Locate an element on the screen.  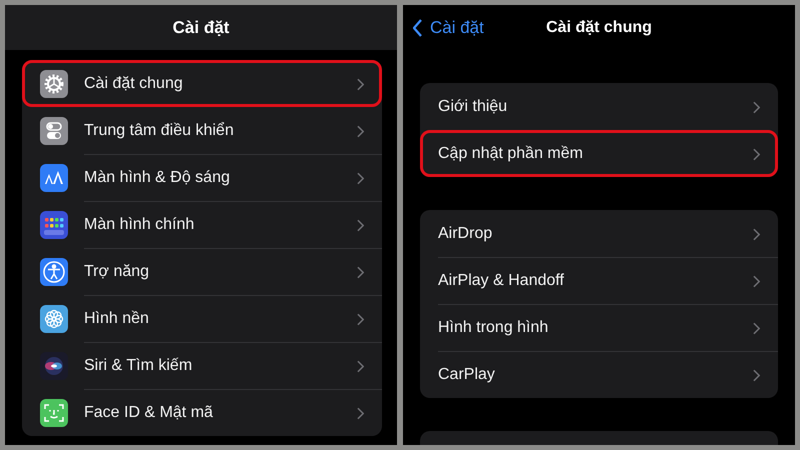
item-label: Màn hình chính is located at coordinates (139, 225).